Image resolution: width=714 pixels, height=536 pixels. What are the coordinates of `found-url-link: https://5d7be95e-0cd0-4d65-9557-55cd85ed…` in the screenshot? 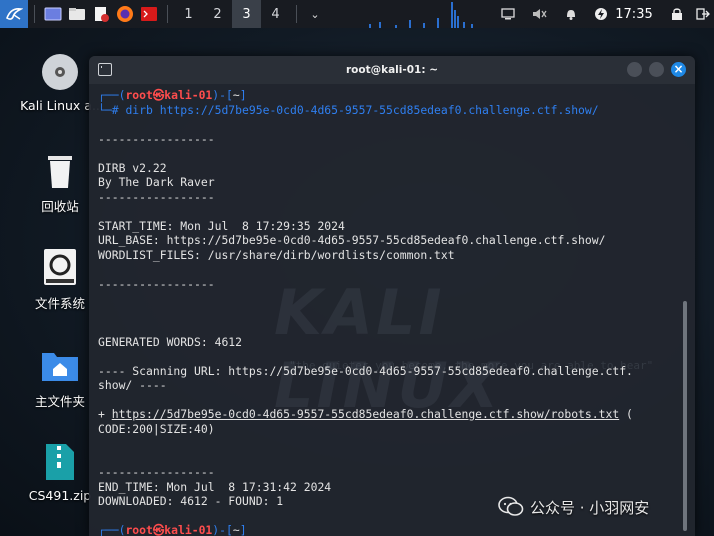 It's located at (365, 414).